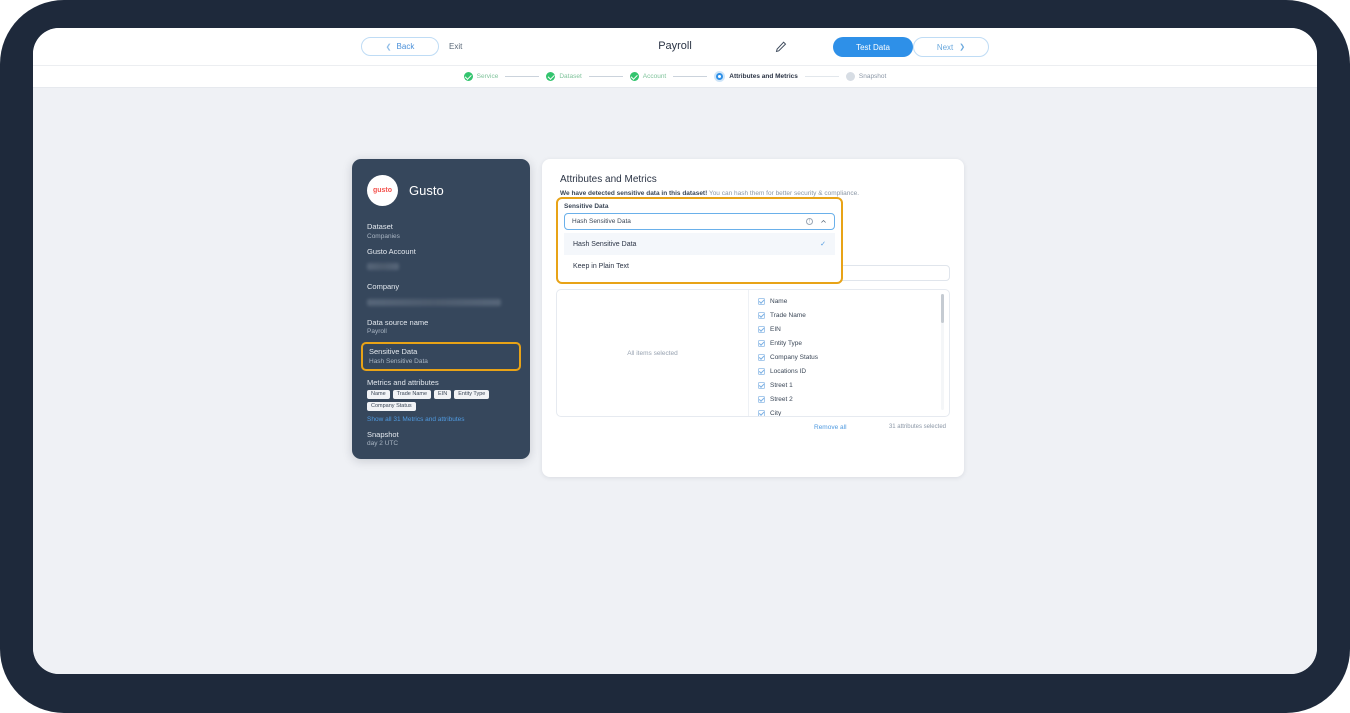  I want to click on all-items-selected-message: All items selected, so click(653, 353).